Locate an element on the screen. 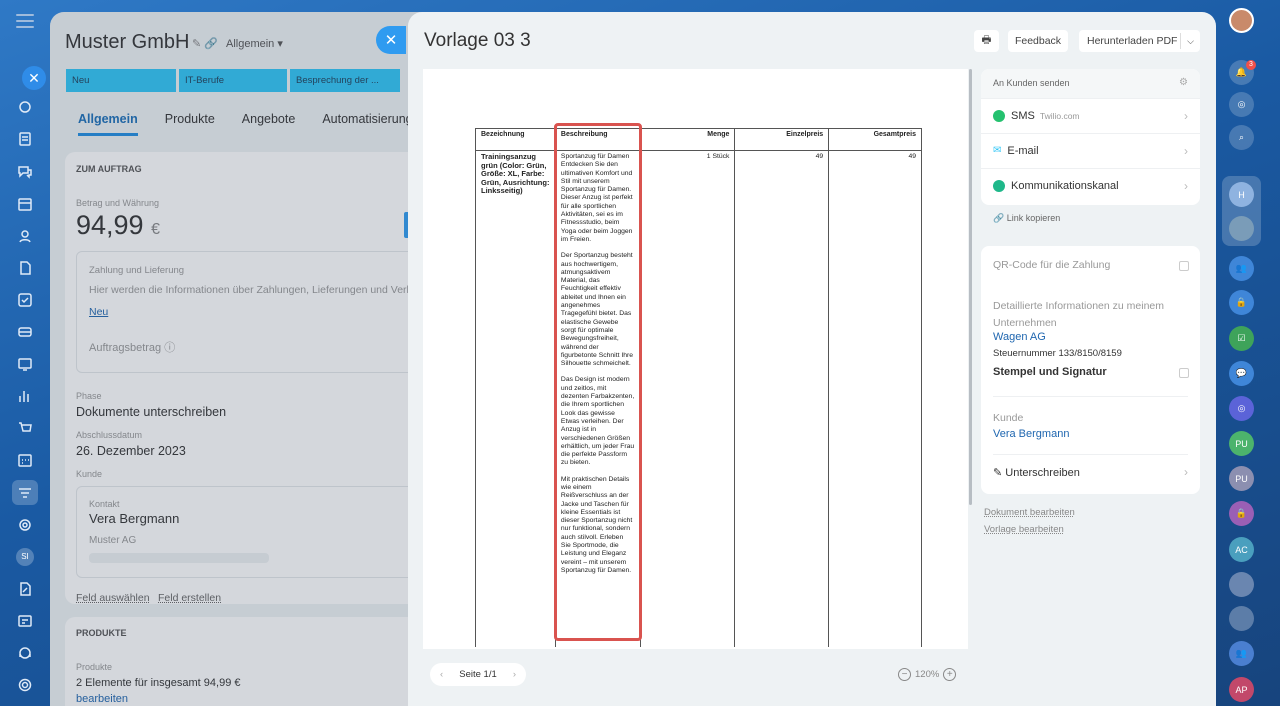 This screenshot has width=1280, height=706. support-icon is located at coordinates (25, 653).